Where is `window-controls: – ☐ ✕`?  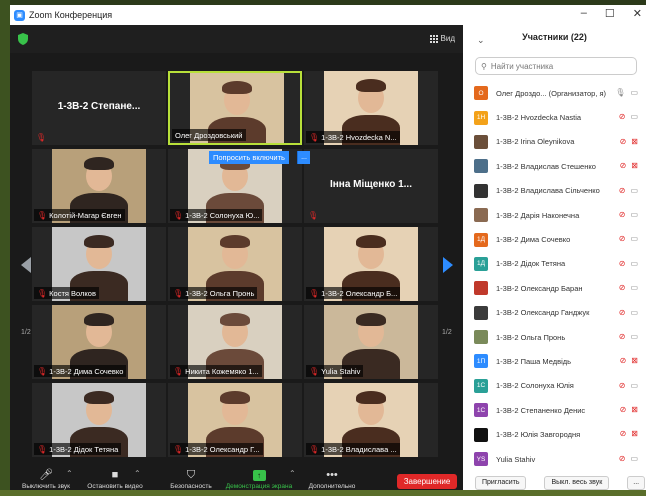
window-controls: – ☐ ✕ is located at coordinates (611, 13).